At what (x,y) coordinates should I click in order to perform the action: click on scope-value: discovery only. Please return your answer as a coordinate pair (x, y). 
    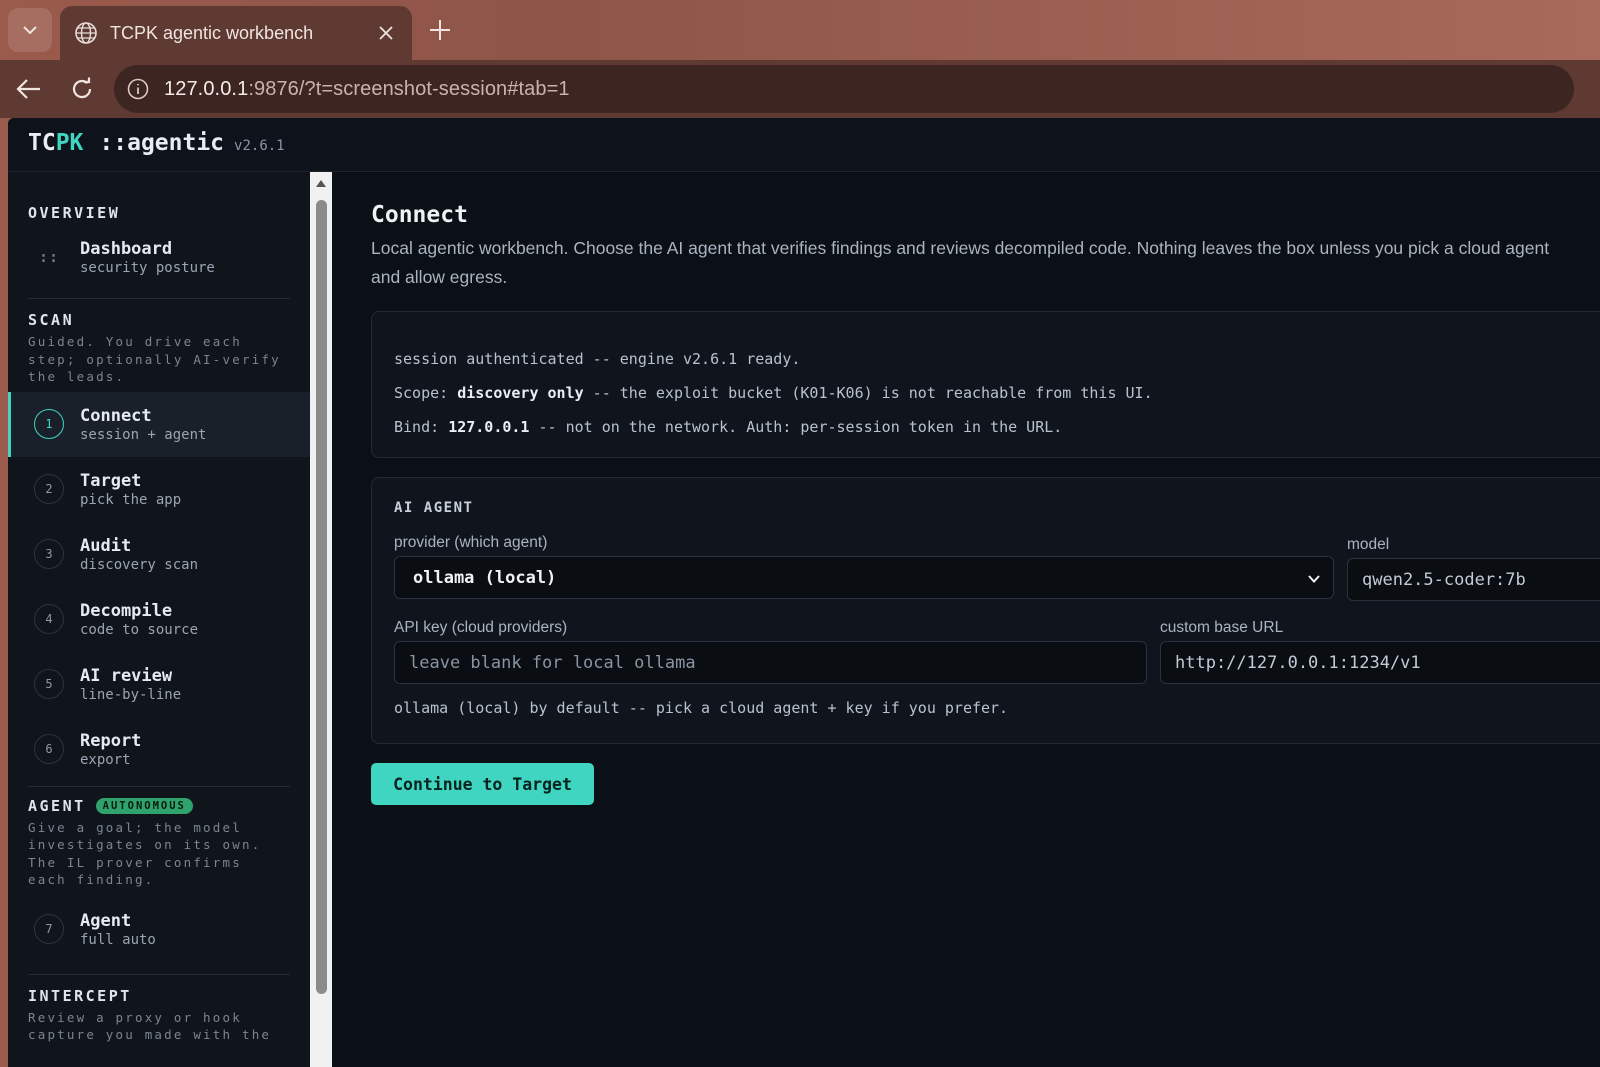
    Looking at the image, I should click on (520, 393).